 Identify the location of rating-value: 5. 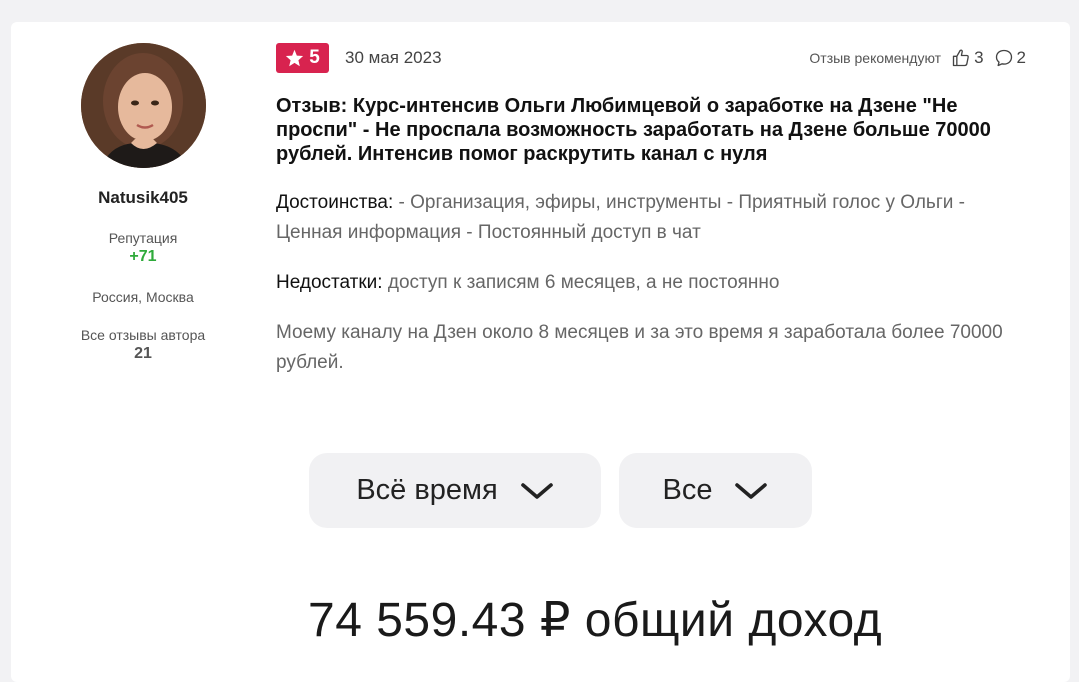
(314, 57).